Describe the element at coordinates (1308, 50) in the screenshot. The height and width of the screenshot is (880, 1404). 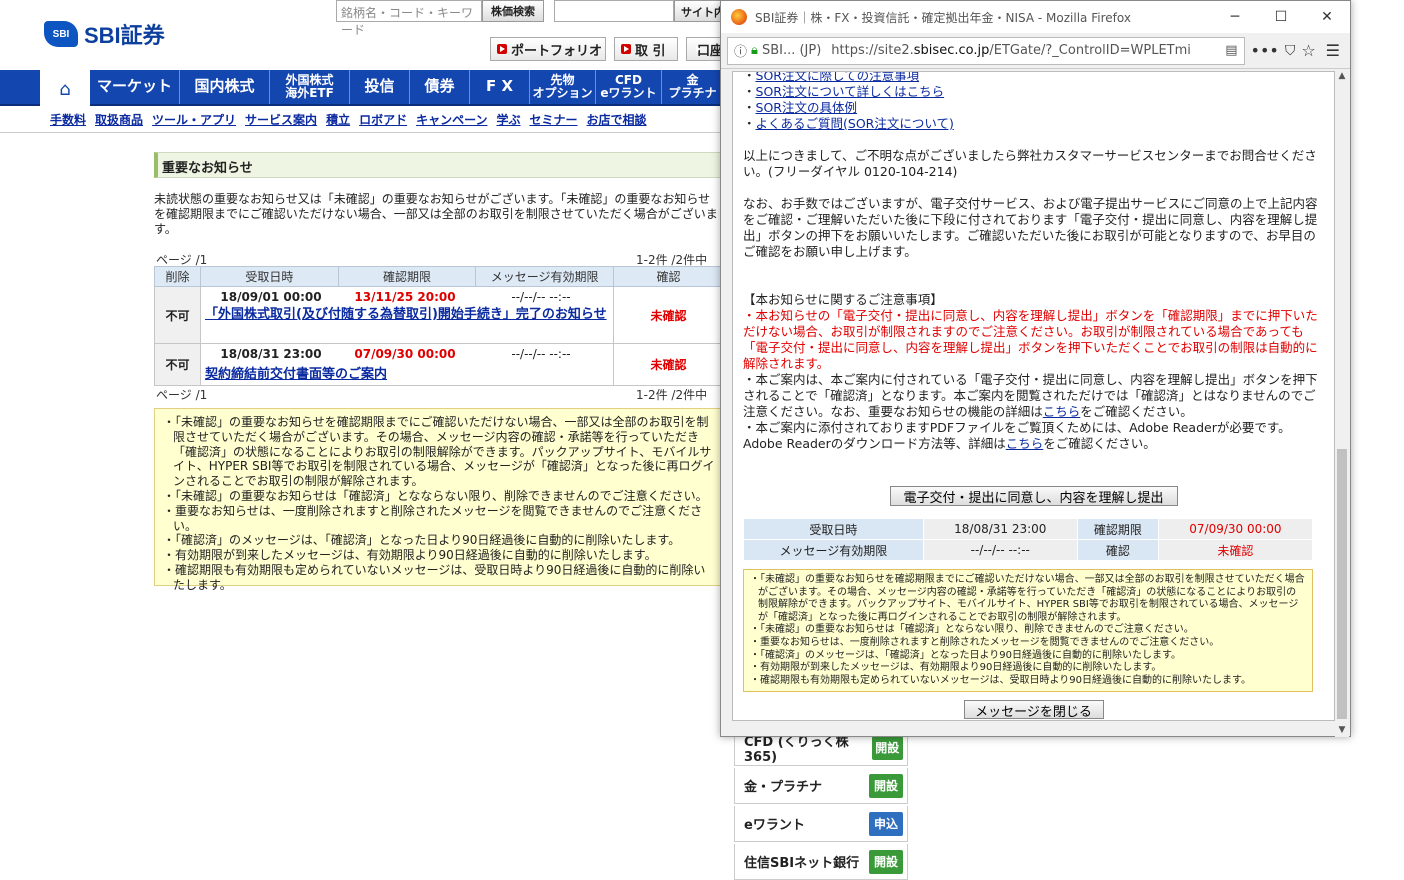
I see `bookmark-star-icon: ☆` at that location.